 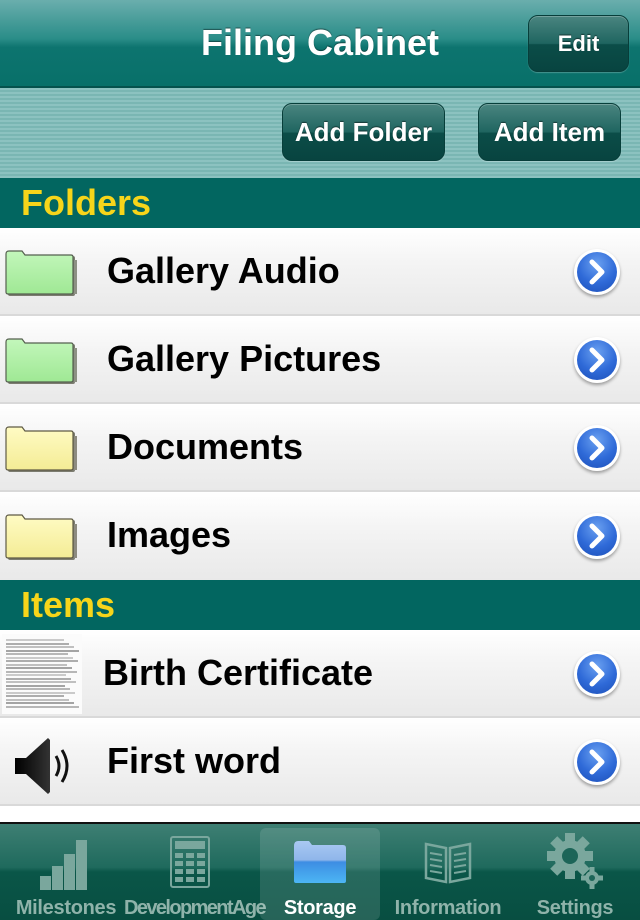 What do you see at coordinates (223, 270) in the screenshot?
I see `folder-label: Gallery Audio` at bounding box center [223, 270].